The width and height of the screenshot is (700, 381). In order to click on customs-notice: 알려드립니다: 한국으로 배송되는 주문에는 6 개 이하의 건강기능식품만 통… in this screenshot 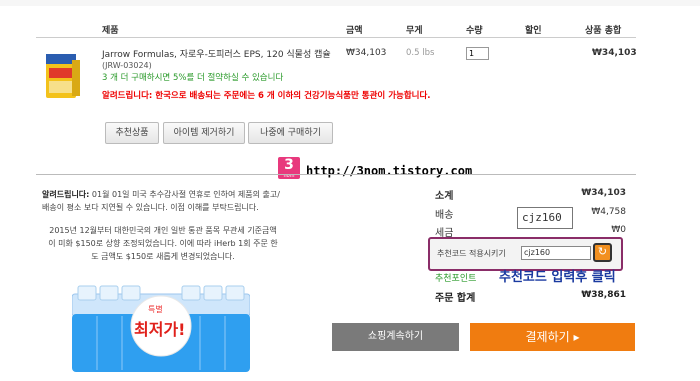, I will do `click(266, 96)`.